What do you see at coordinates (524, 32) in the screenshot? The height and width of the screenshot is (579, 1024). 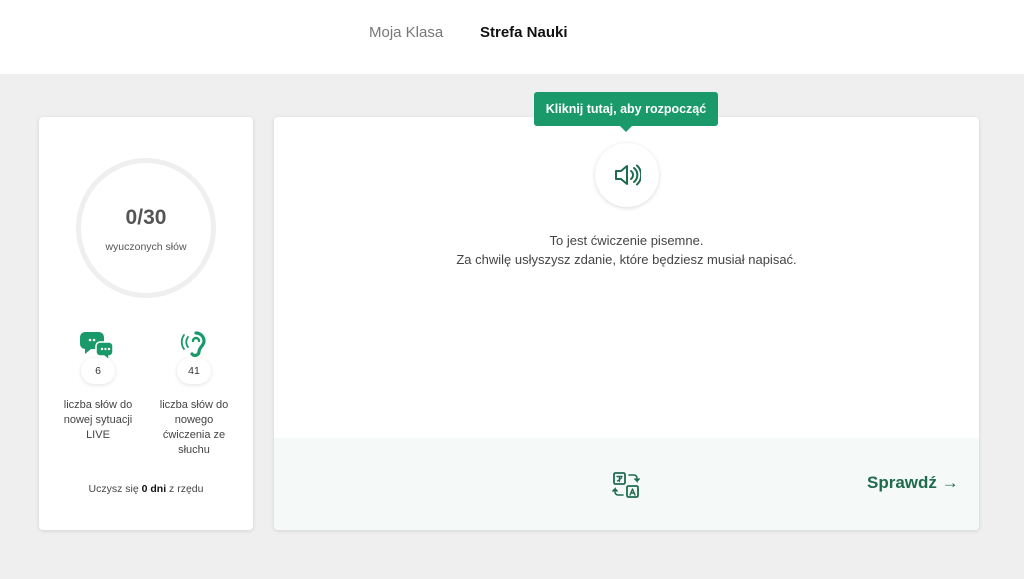 I see `nav-strefa-nauki: Strefa Nauki` at bounding box center [524, 32].